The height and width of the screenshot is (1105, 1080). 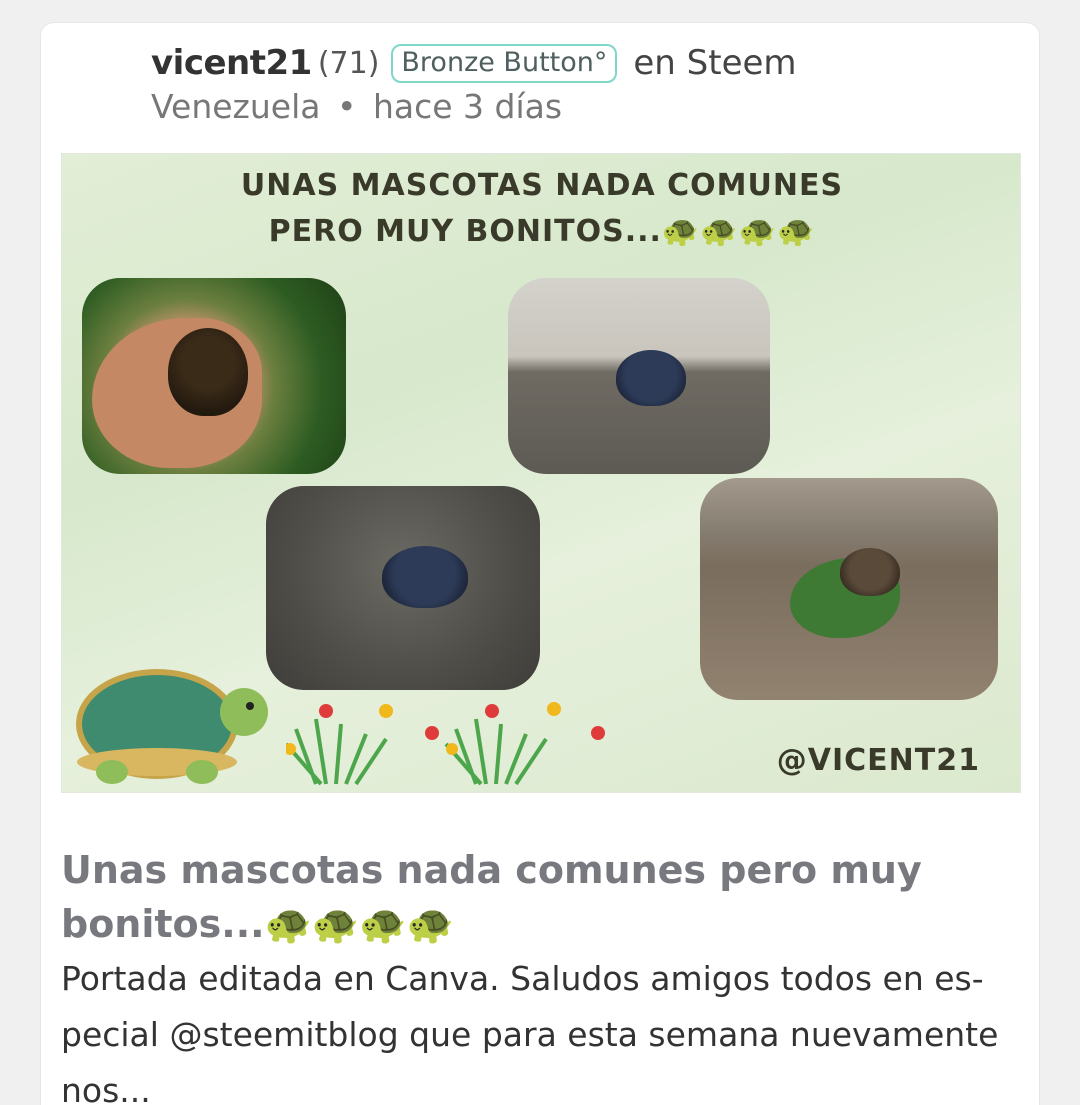 I want to click on cover-photo-hand-turtle, so click(x=214, y=376).